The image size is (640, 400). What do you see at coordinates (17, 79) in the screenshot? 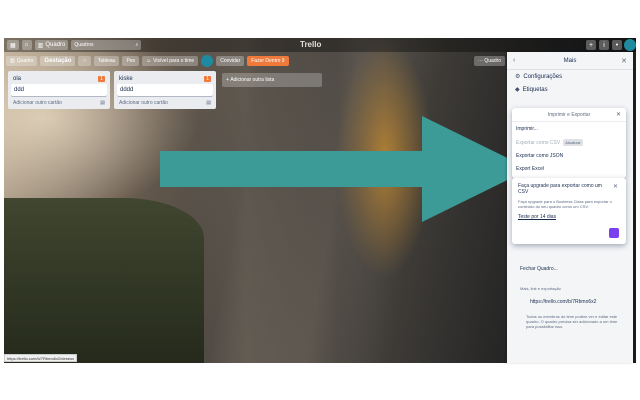
I see `list-title: ola` at bounding box center [17, 79].